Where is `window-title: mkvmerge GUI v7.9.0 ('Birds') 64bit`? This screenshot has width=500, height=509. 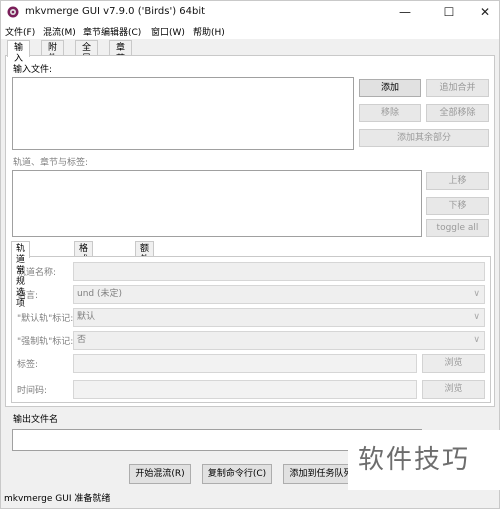 window-title: mkvmerge GUI v7.9.0 ('Birds') 64bit is located at coordinates (115, 11).